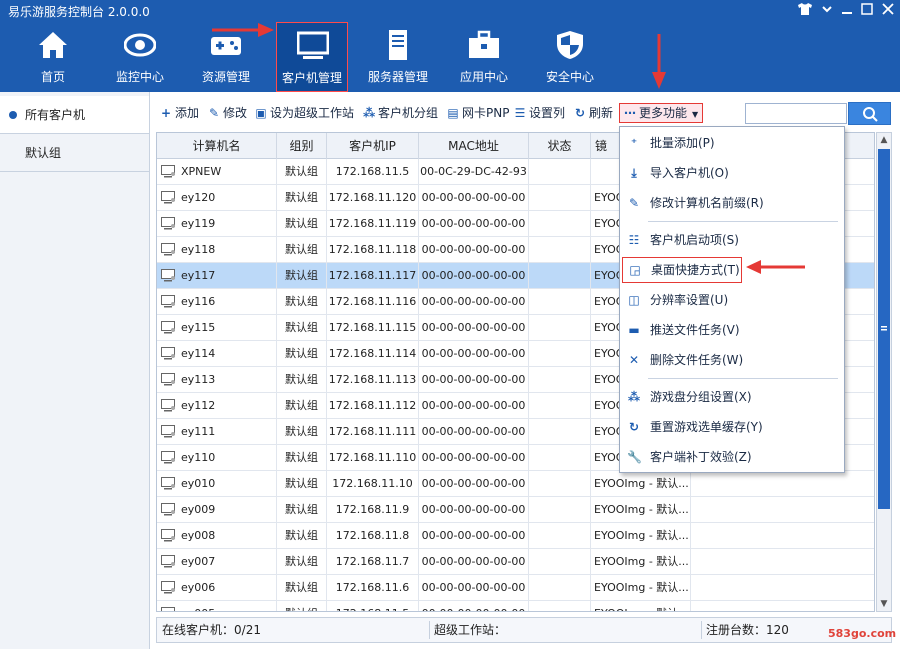 This screenshot has width=900, height=649. What do you see at coordinates (695, 114) in the screenshot?
I see `dropdown-caret-icon: ▼` at bounding box center [695, 114].